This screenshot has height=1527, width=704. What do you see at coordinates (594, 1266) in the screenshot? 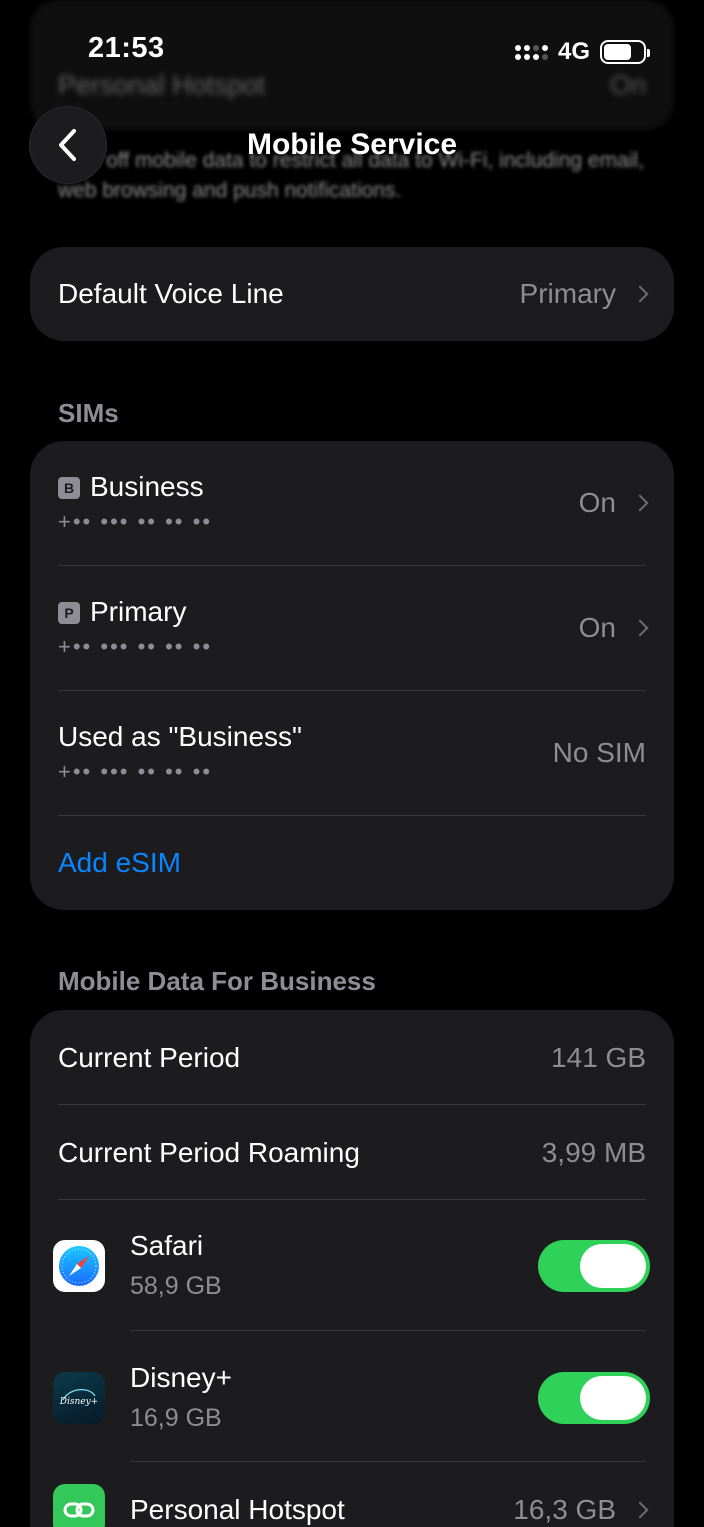
I see `safari-data-toggle` at bounding box center [594, 1266].